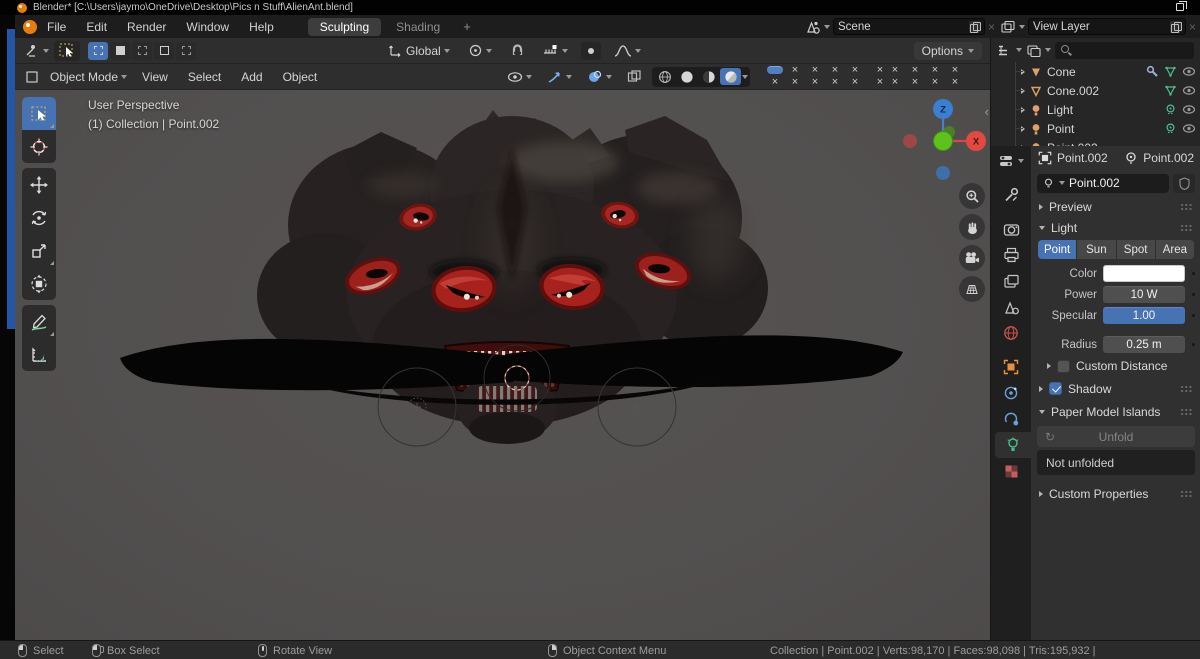 This screenshot has width=1200, height=659. I want to click on camera-view-button, so click(972, 258).